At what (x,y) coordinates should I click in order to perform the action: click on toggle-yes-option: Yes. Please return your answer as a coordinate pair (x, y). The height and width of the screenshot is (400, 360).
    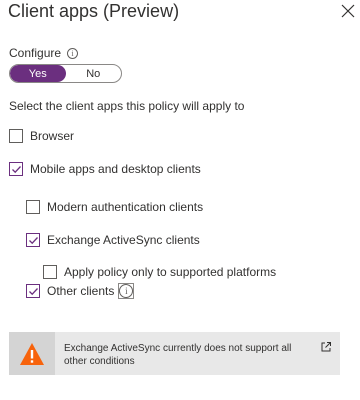
    Looking at the image, I should click on (38, 73).